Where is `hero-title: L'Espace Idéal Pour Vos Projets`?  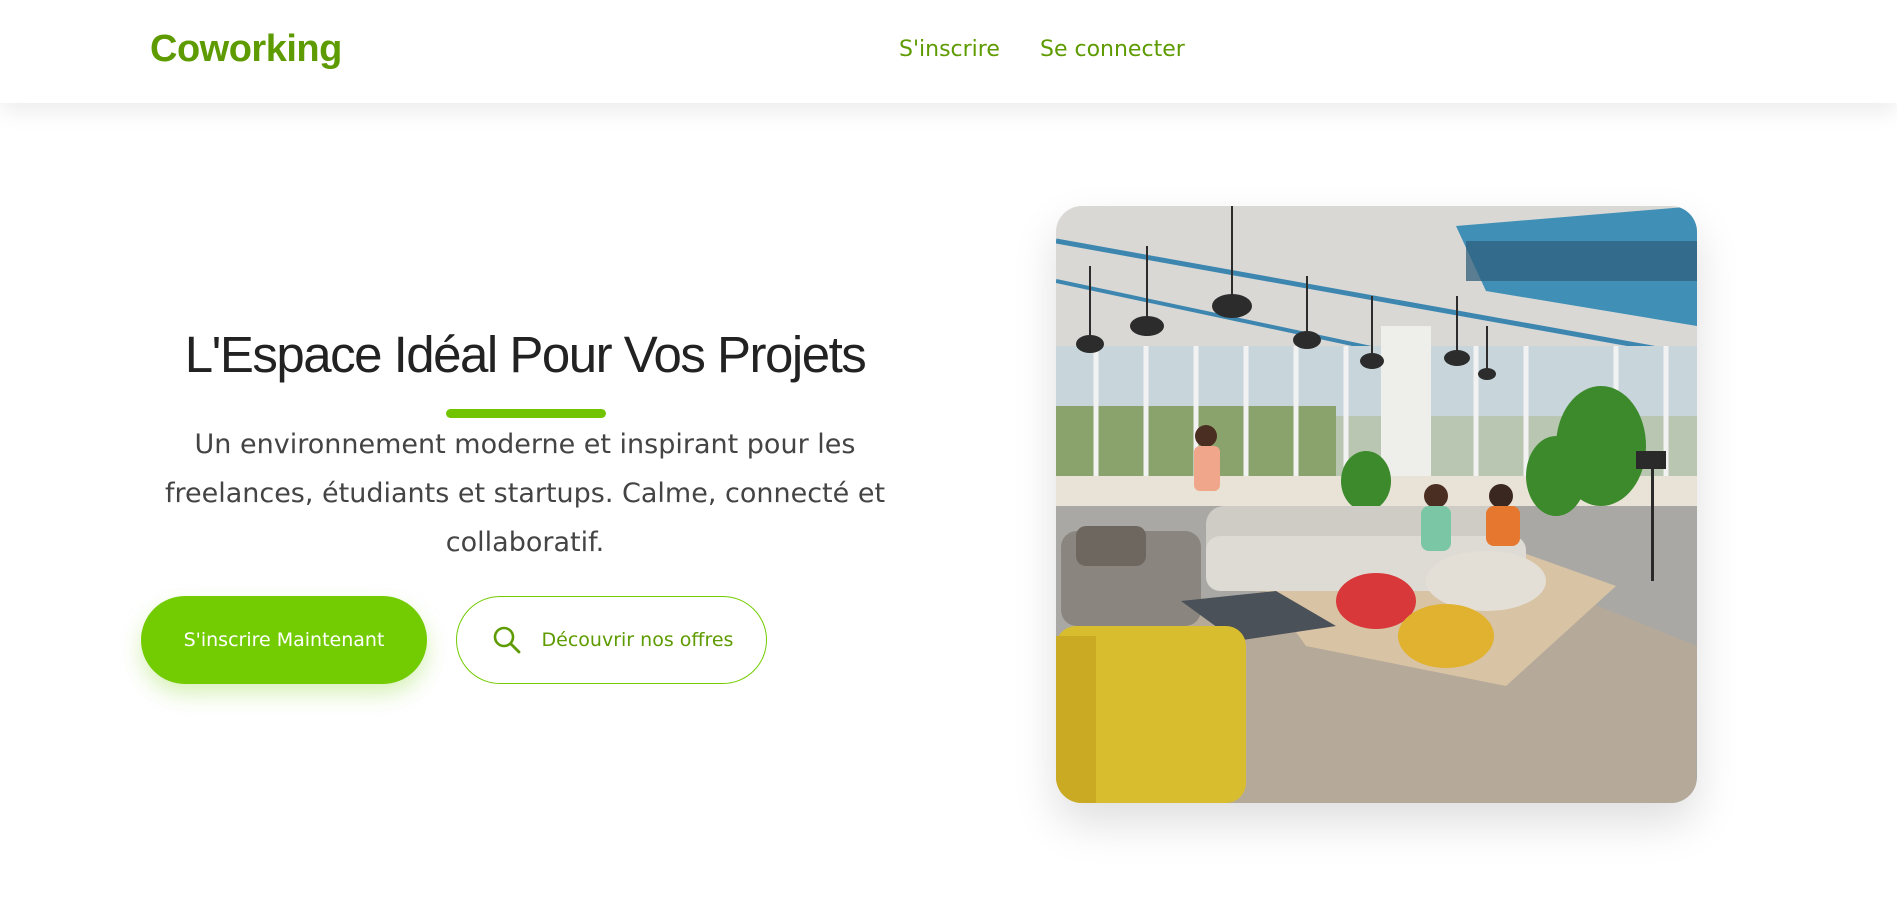
hero-title: L'Espace Idéal Pour Vos Projets is located at coordinates (525, 354).